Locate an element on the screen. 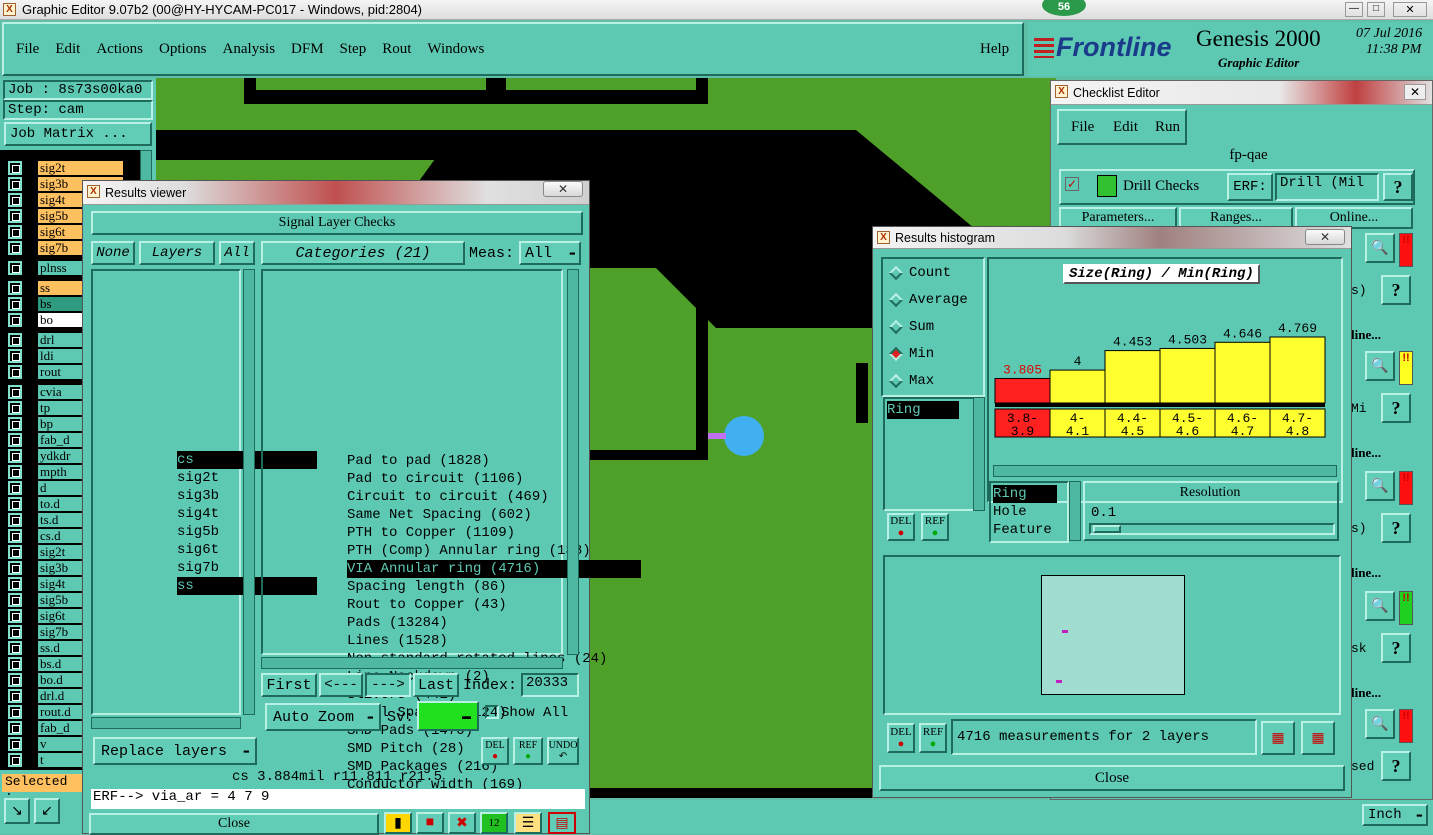  category-item: Circuit to circuit (469) is located at coordinates (448, 497).